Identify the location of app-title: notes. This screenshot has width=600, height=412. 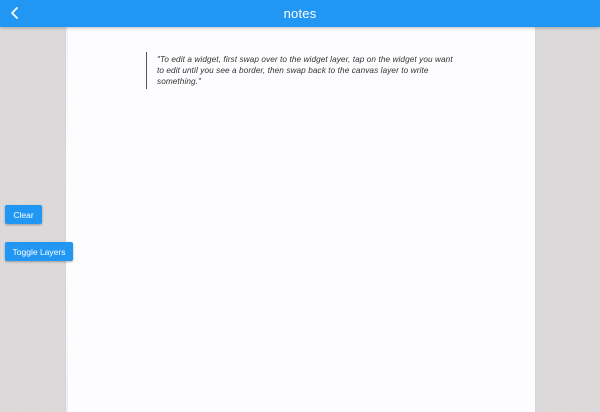
(300, 13).